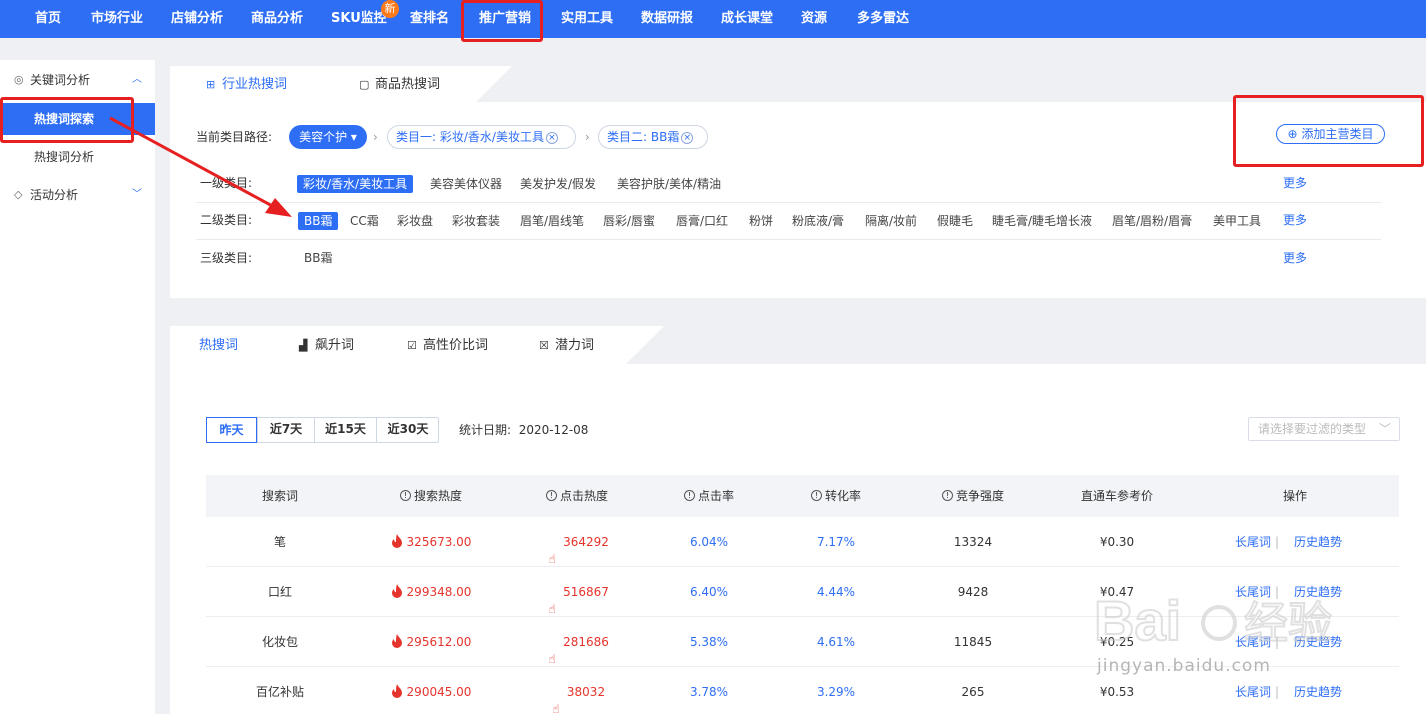 This screenshot has height=714, width=1426. What do you see at coordinates (1117, 692) in the screenshot?
I see `cell-price: ¥0.53` at bounding box center [1117, 692].